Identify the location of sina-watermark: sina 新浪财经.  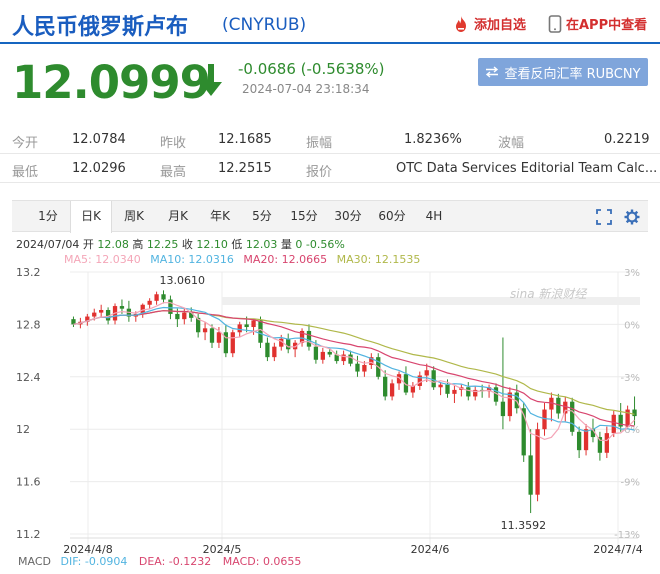
(549, 294).